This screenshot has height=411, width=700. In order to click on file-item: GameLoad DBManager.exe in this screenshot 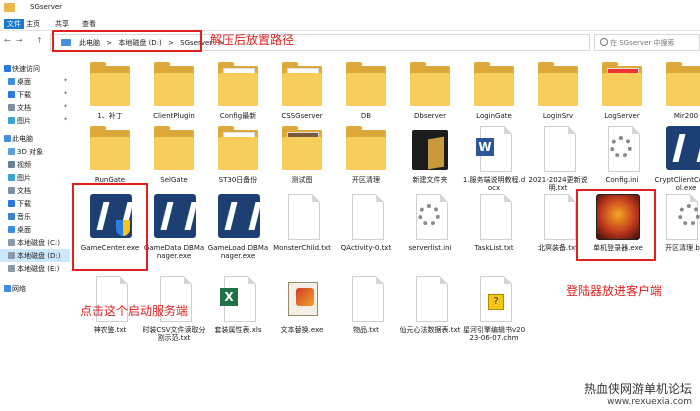, I will do `click(238, 226)`.